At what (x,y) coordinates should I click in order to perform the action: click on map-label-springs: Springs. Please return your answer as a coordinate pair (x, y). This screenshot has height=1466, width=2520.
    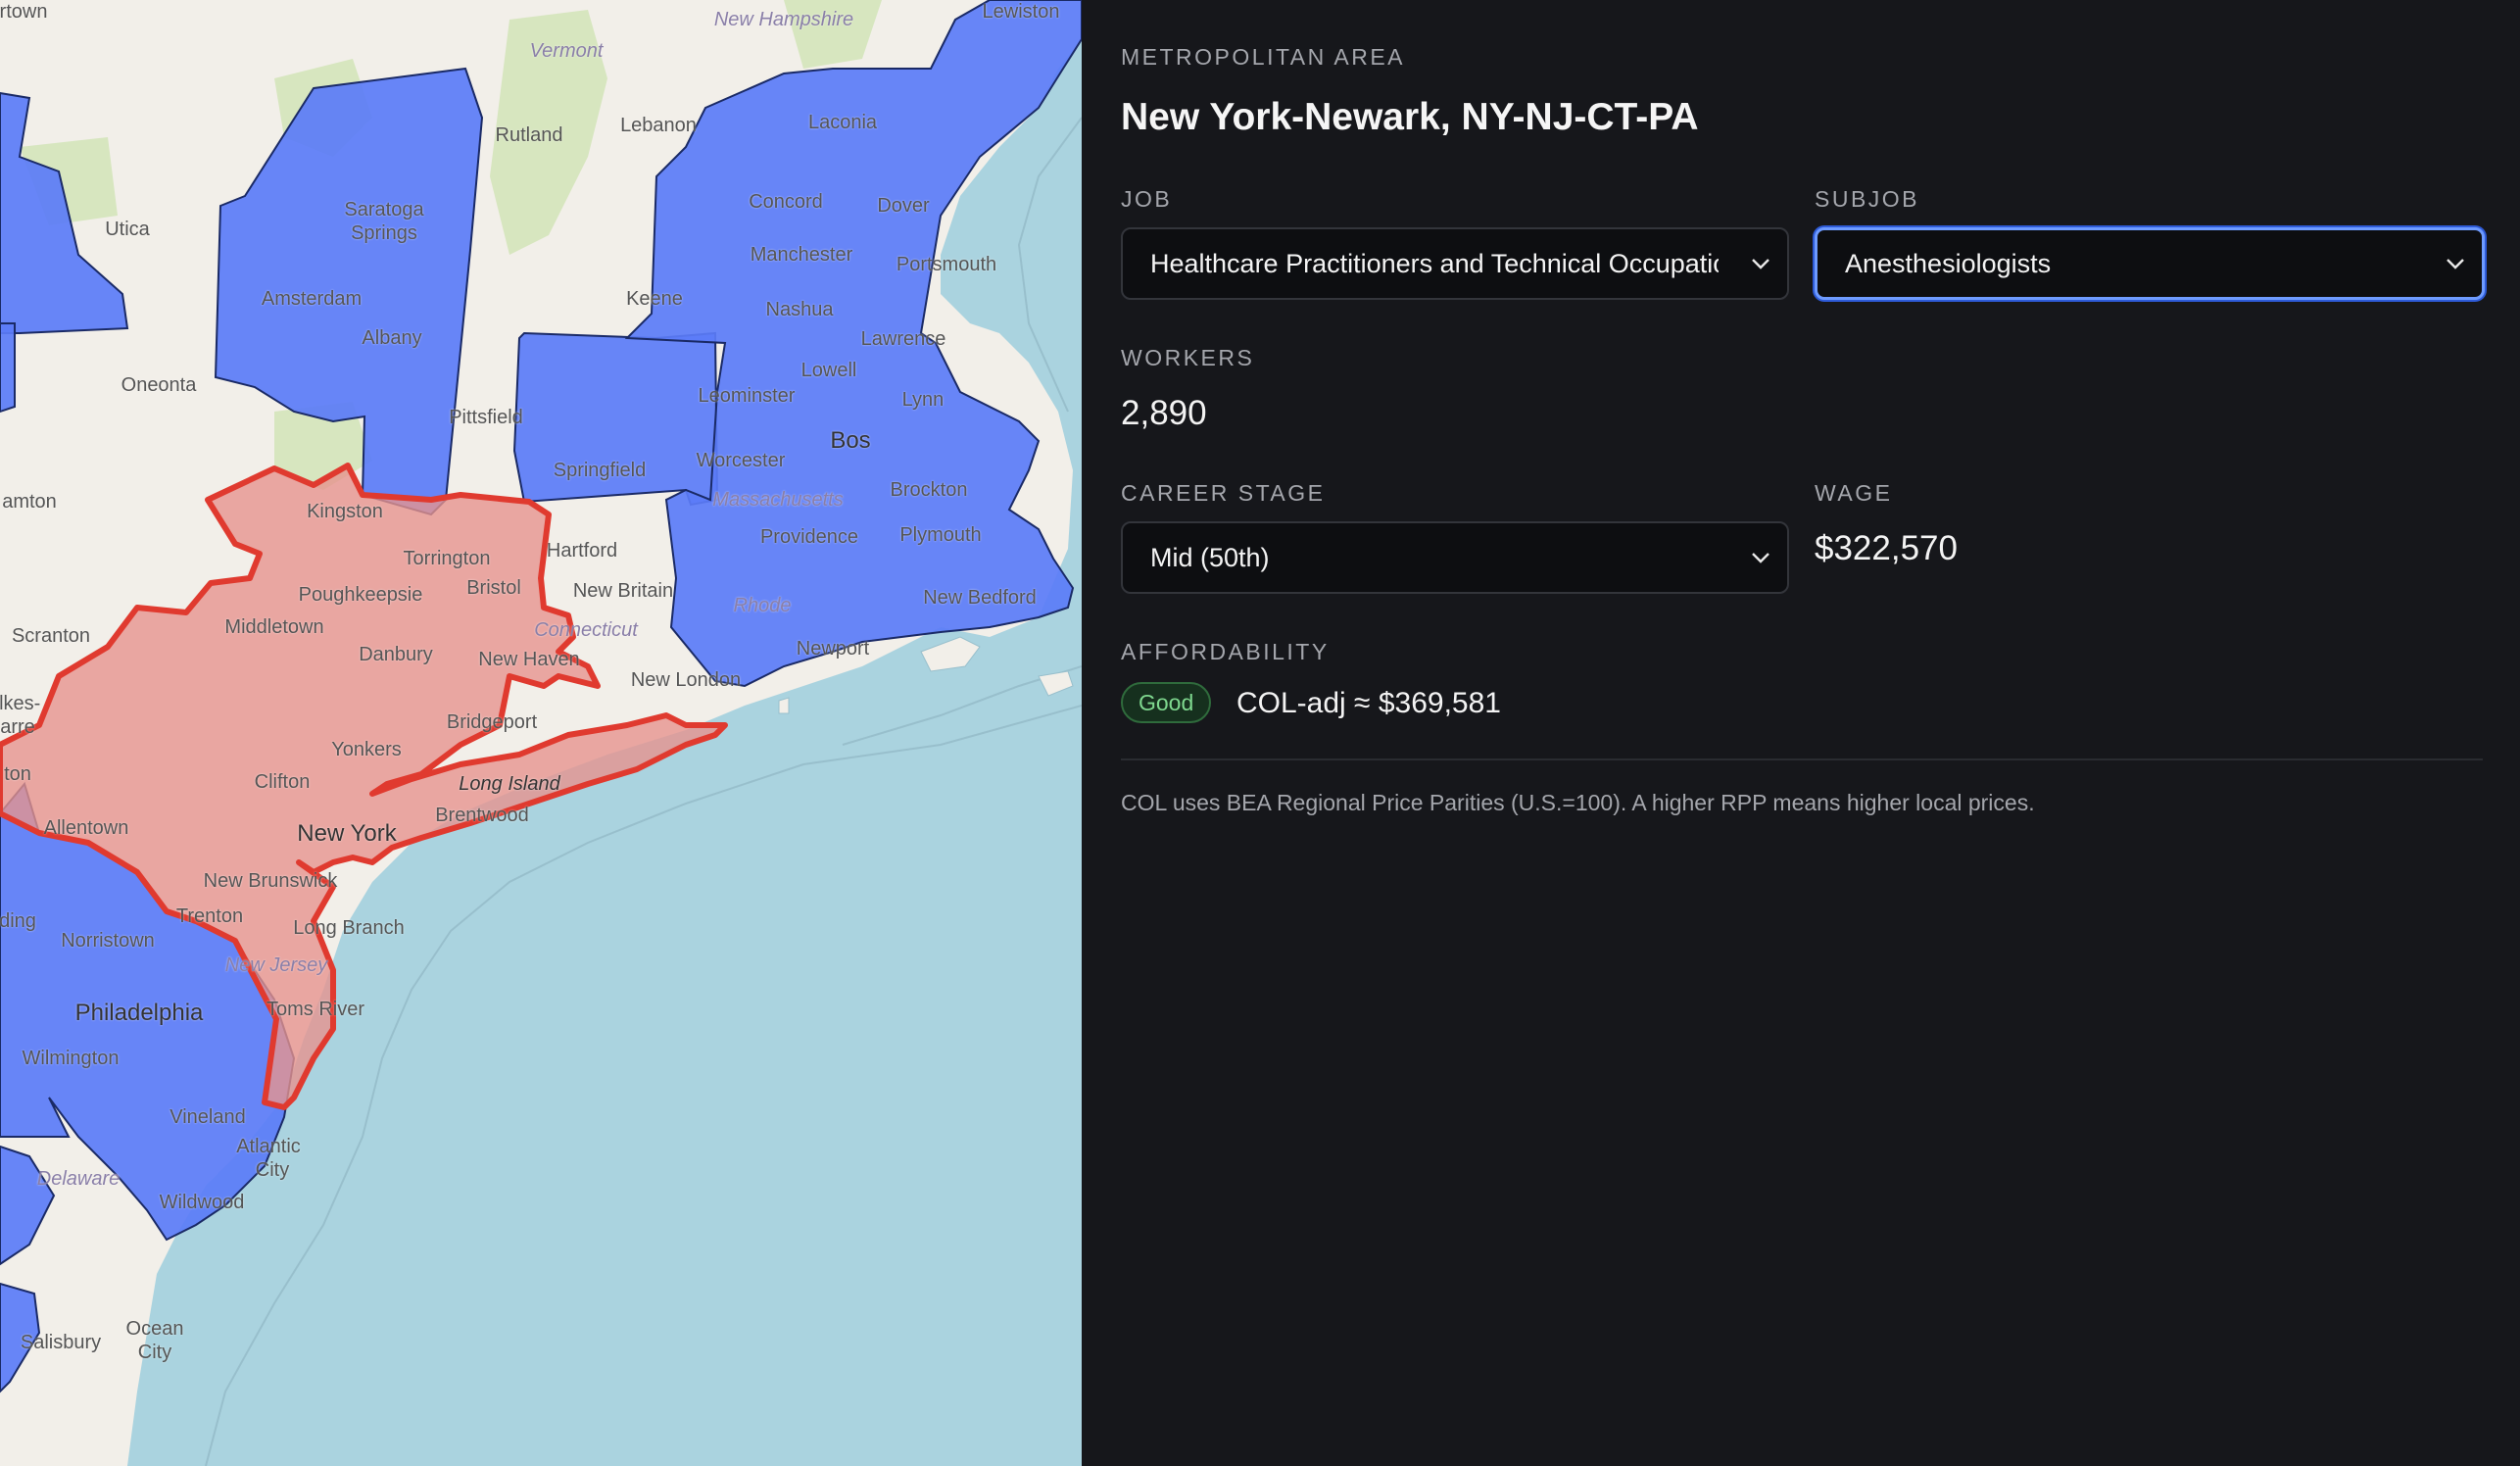
    Looking at the image, I should click on (384, 233).